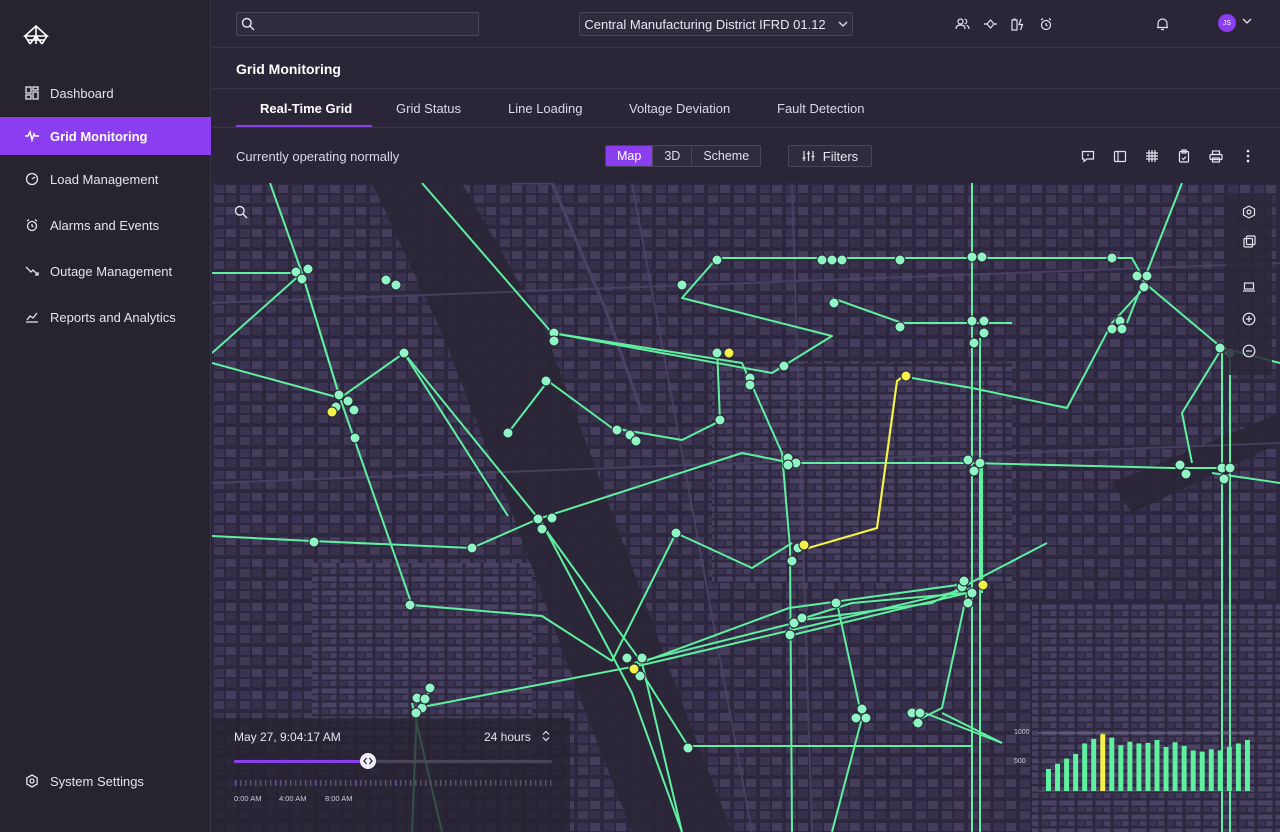  Describe the element at coordinates (393, 761) in the screenshot. I see `timeline-slider` at that location.